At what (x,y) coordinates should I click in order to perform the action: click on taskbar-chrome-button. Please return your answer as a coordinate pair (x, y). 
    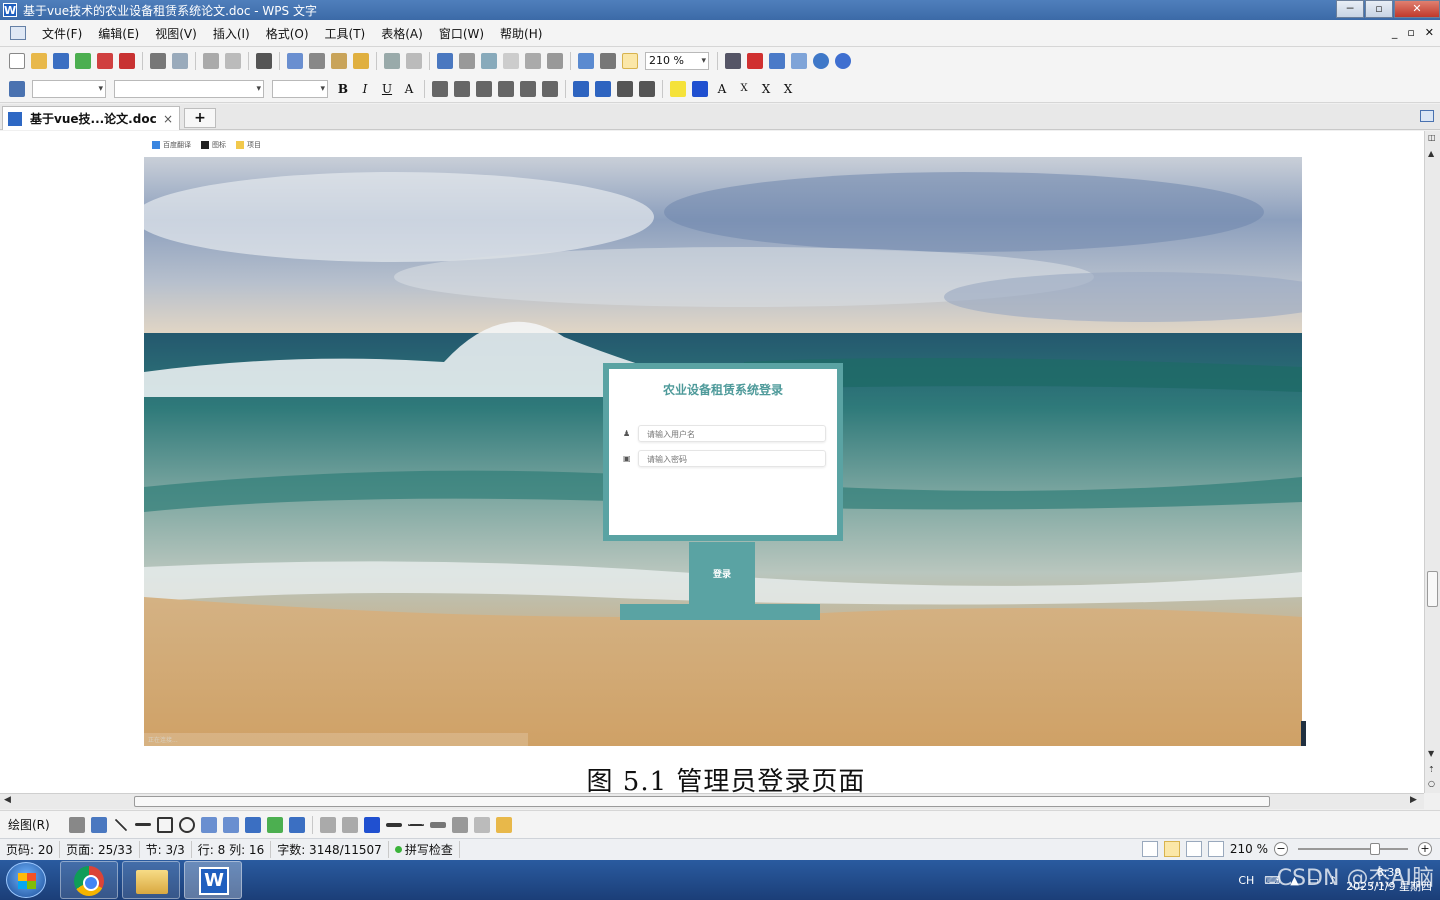
    Looking at the image, I should click on (89, 880).